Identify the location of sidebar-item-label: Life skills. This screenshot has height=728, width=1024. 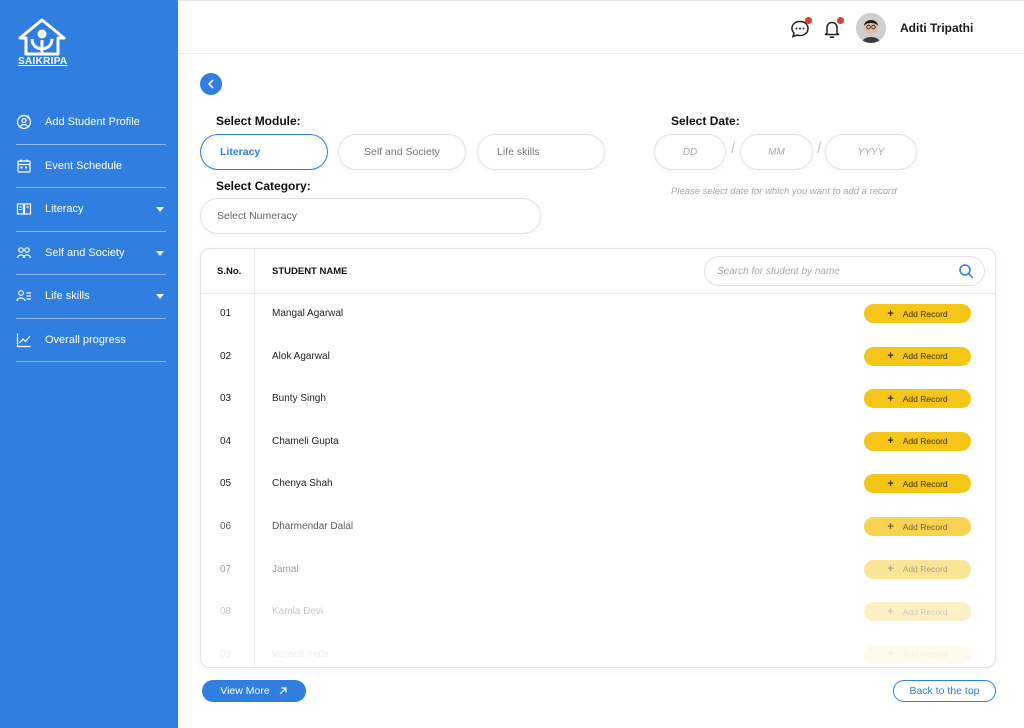
(67, 296).